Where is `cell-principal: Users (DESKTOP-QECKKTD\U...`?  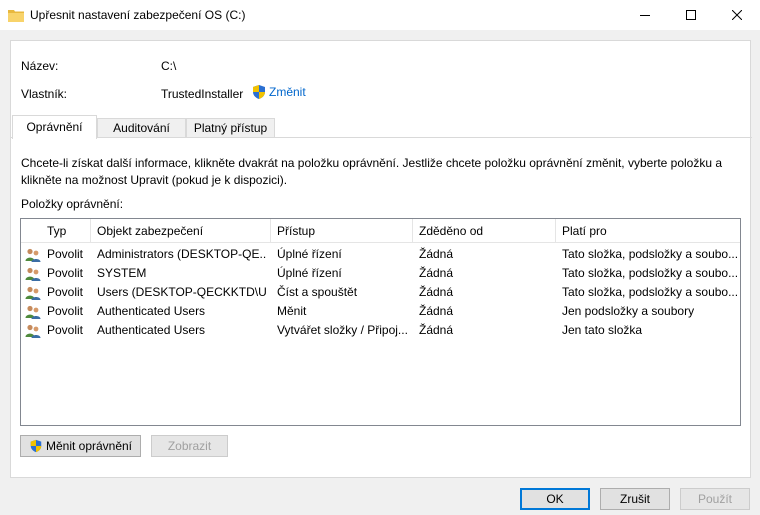 cell-principal: Users (DESKTOP-QECKKTD\U... is located at coordinates (182, 292).